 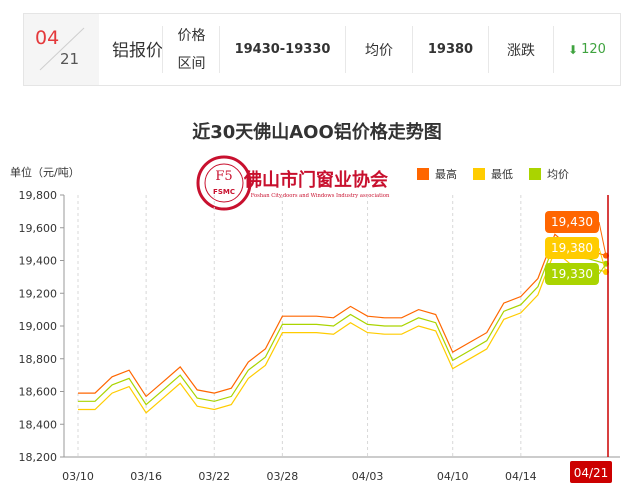 What do you see at coordinates (38, 261) in the screenshot?
I see `y-tick-label: 19,400` at bounding box center [38, 261].